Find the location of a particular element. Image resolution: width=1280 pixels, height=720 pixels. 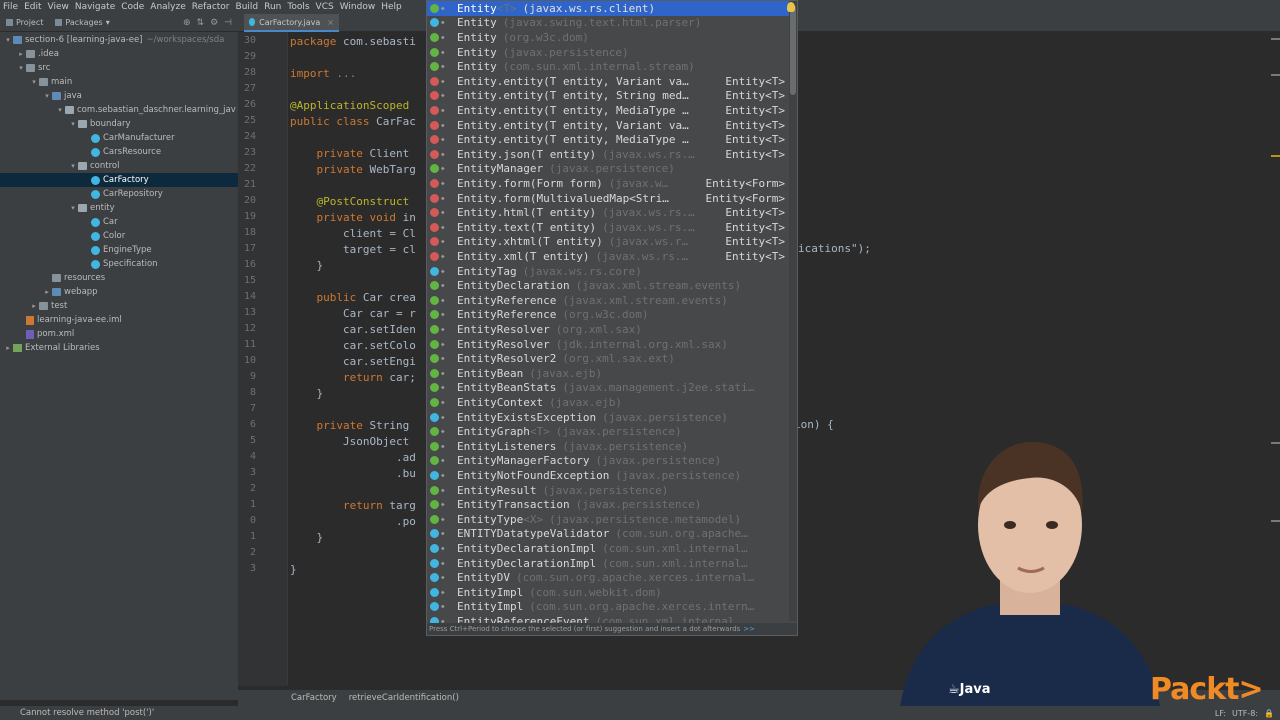

completion-item: ◆ EntityManager (javax.persistence) is located at coordinates (608, 169).